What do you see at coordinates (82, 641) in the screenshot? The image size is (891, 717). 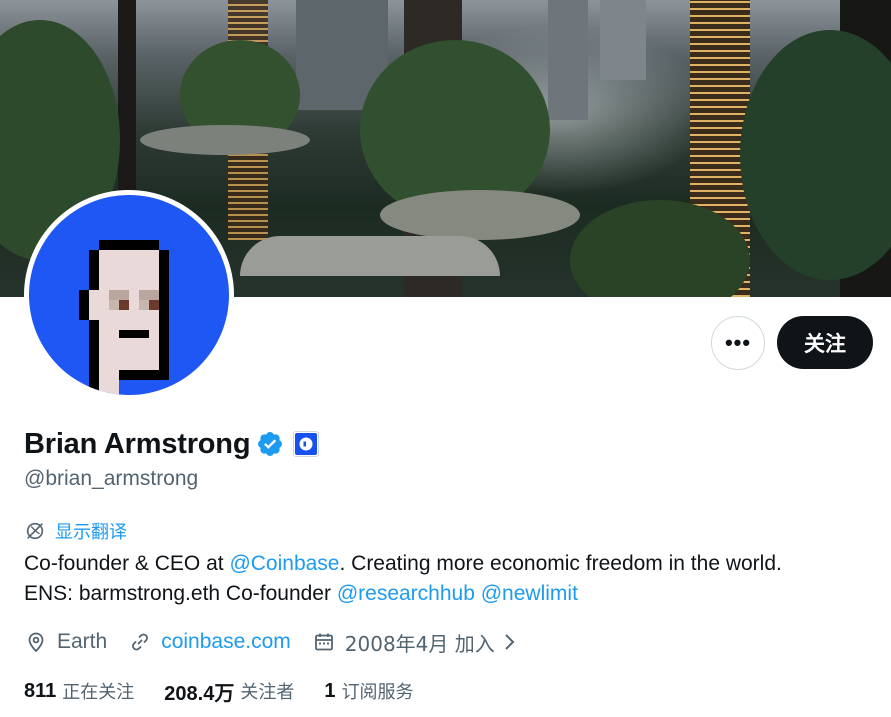 I see `location-text: Earth` at bounding box center [82, 641].